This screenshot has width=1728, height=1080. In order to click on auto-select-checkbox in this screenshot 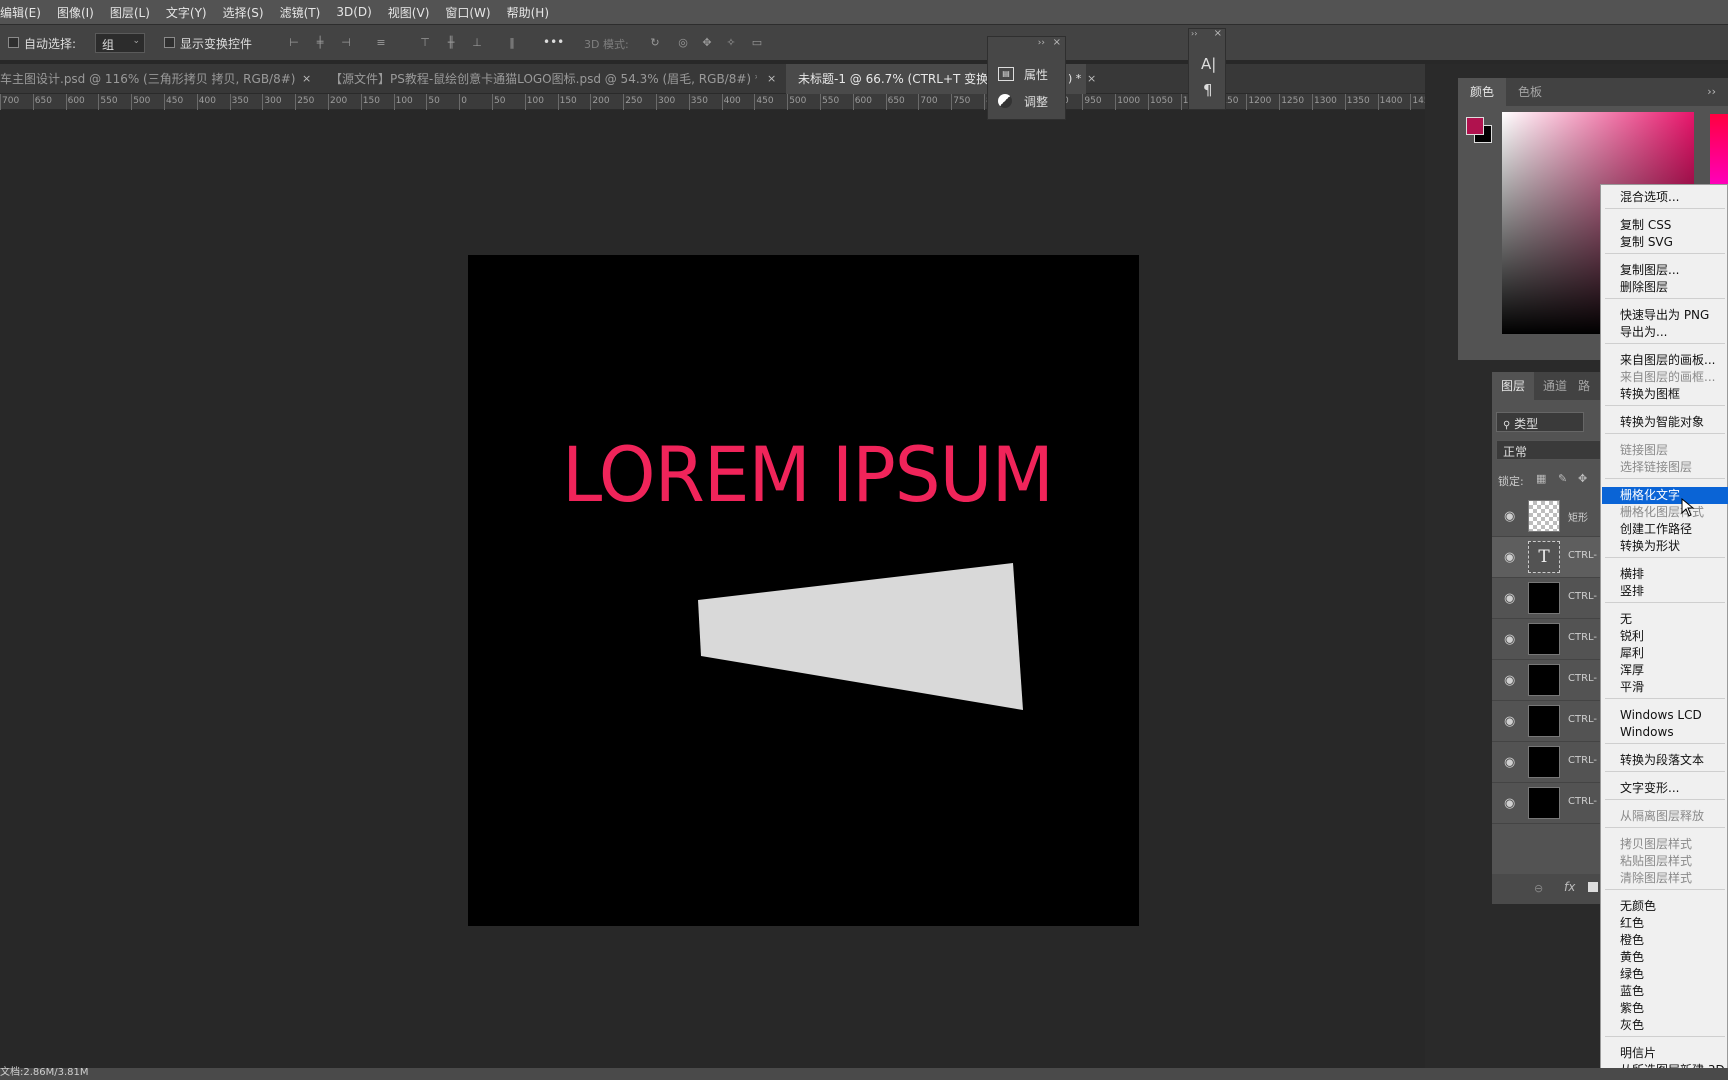, I will do `click(13, 42)`.